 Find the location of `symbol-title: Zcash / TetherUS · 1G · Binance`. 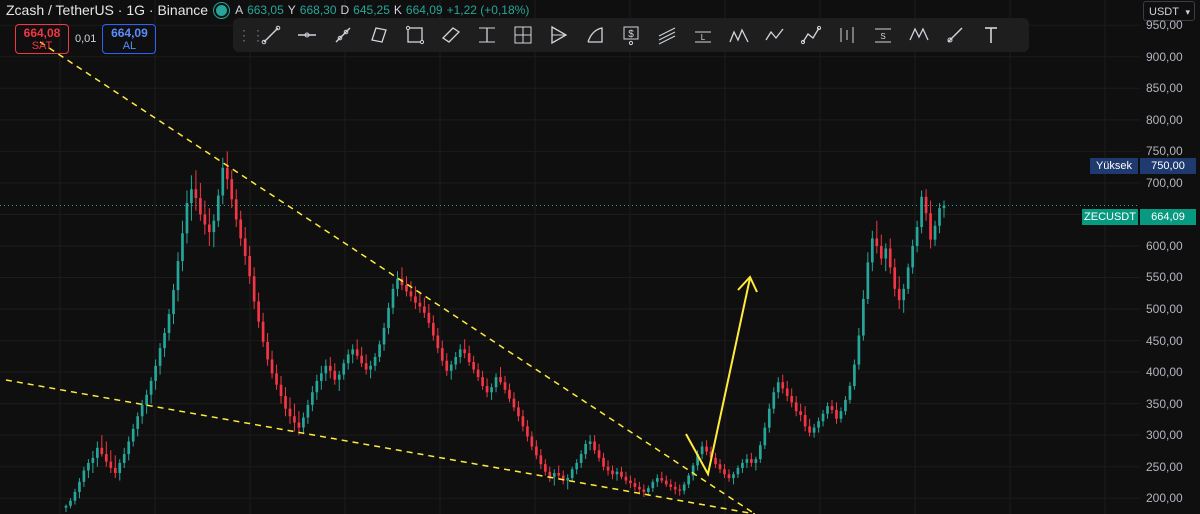

symbol-title: Zcash / TetherUS · 1G · Binance is located at coordinates (107, 10).